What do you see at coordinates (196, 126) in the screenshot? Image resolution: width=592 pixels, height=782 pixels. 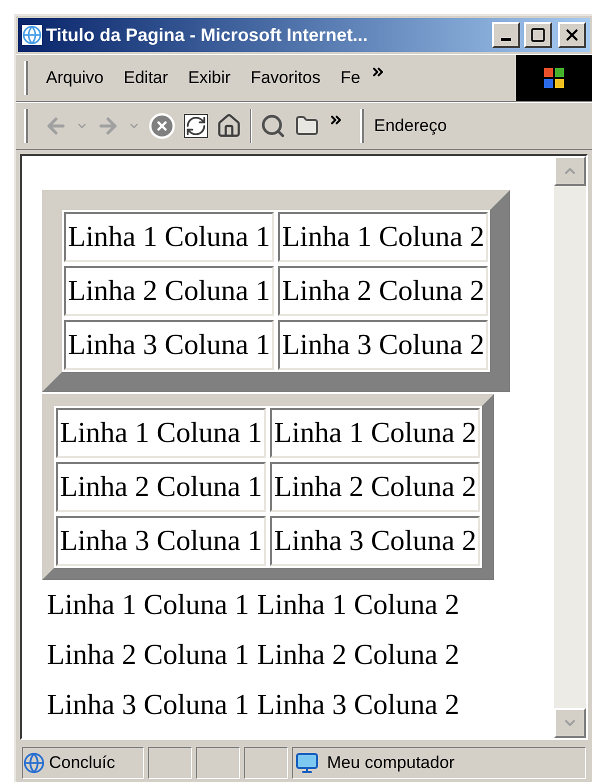 I see `refresh-icon` at bounding box center [196, 126].